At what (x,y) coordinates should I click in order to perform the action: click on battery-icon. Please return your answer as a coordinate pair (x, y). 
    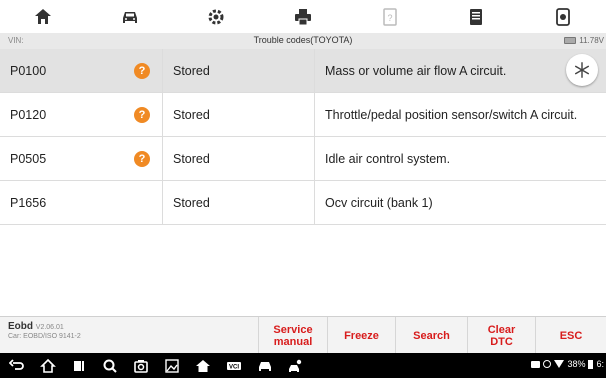
    Looking at the image, I should click on (591, 364).